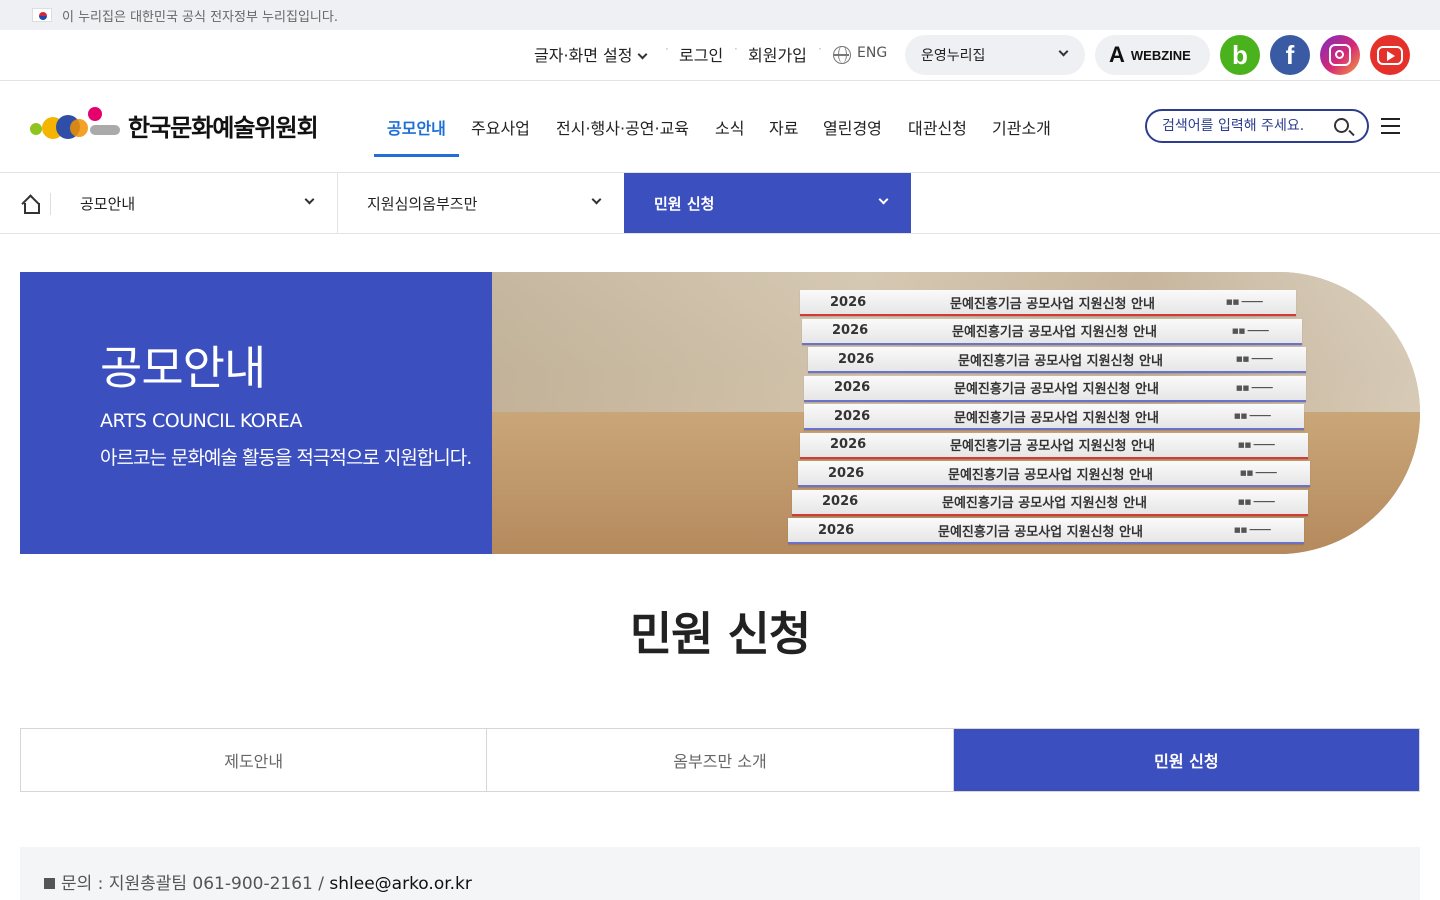  I want to click on tab-civil-request: 민원 신청, so click(1186, 760).